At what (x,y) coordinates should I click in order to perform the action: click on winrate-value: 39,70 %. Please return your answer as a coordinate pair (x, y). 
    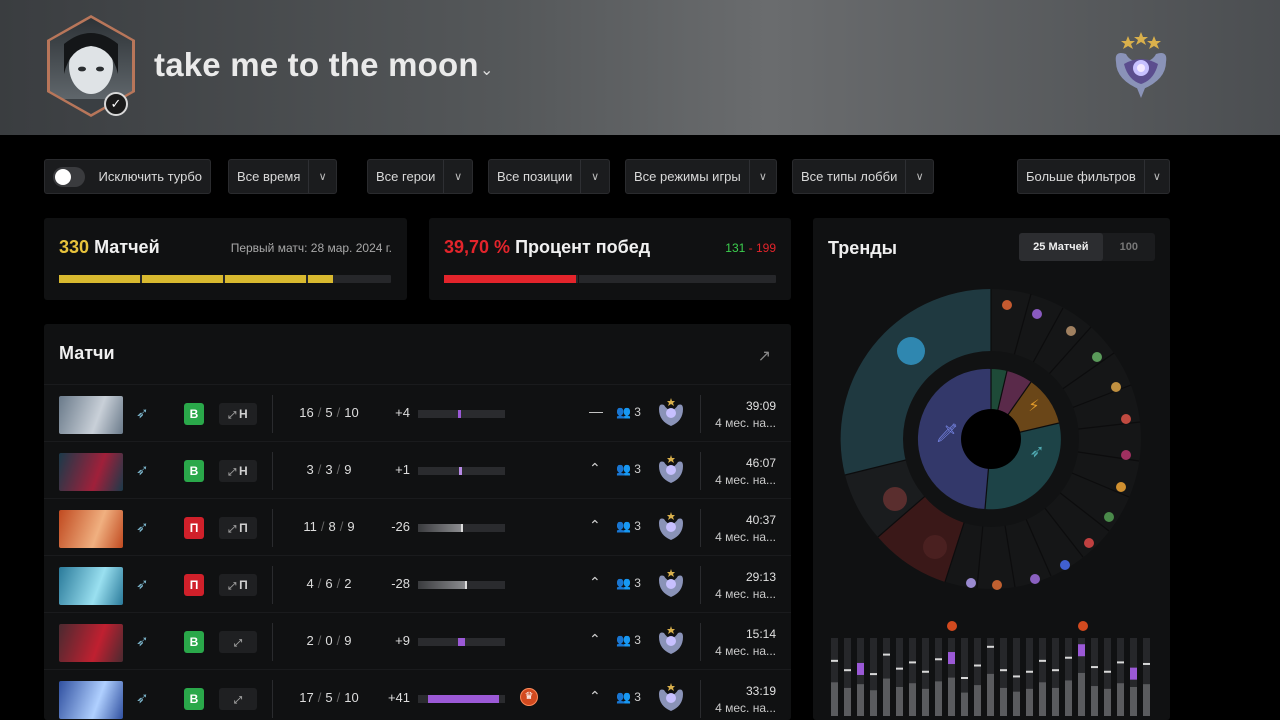
    Looking at the image, I should click on (477, 247).